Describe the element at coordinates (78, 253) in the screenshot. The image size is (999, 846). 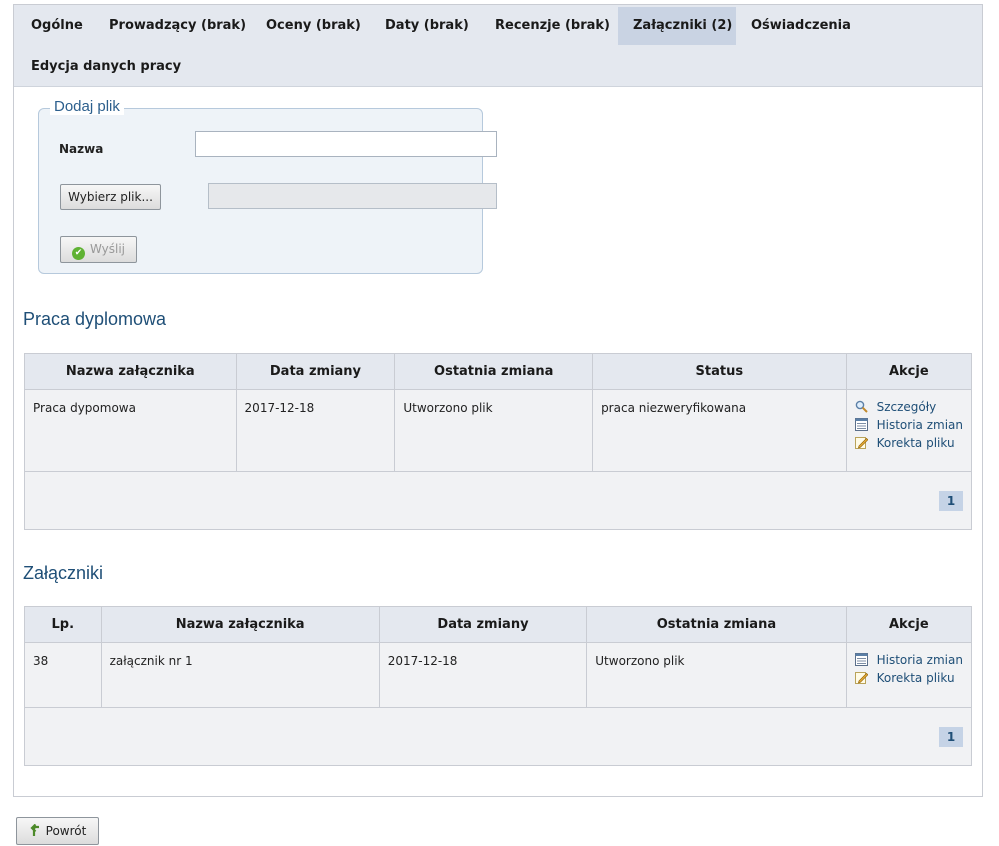
I see `check-circle-icon: ✔` at that location.